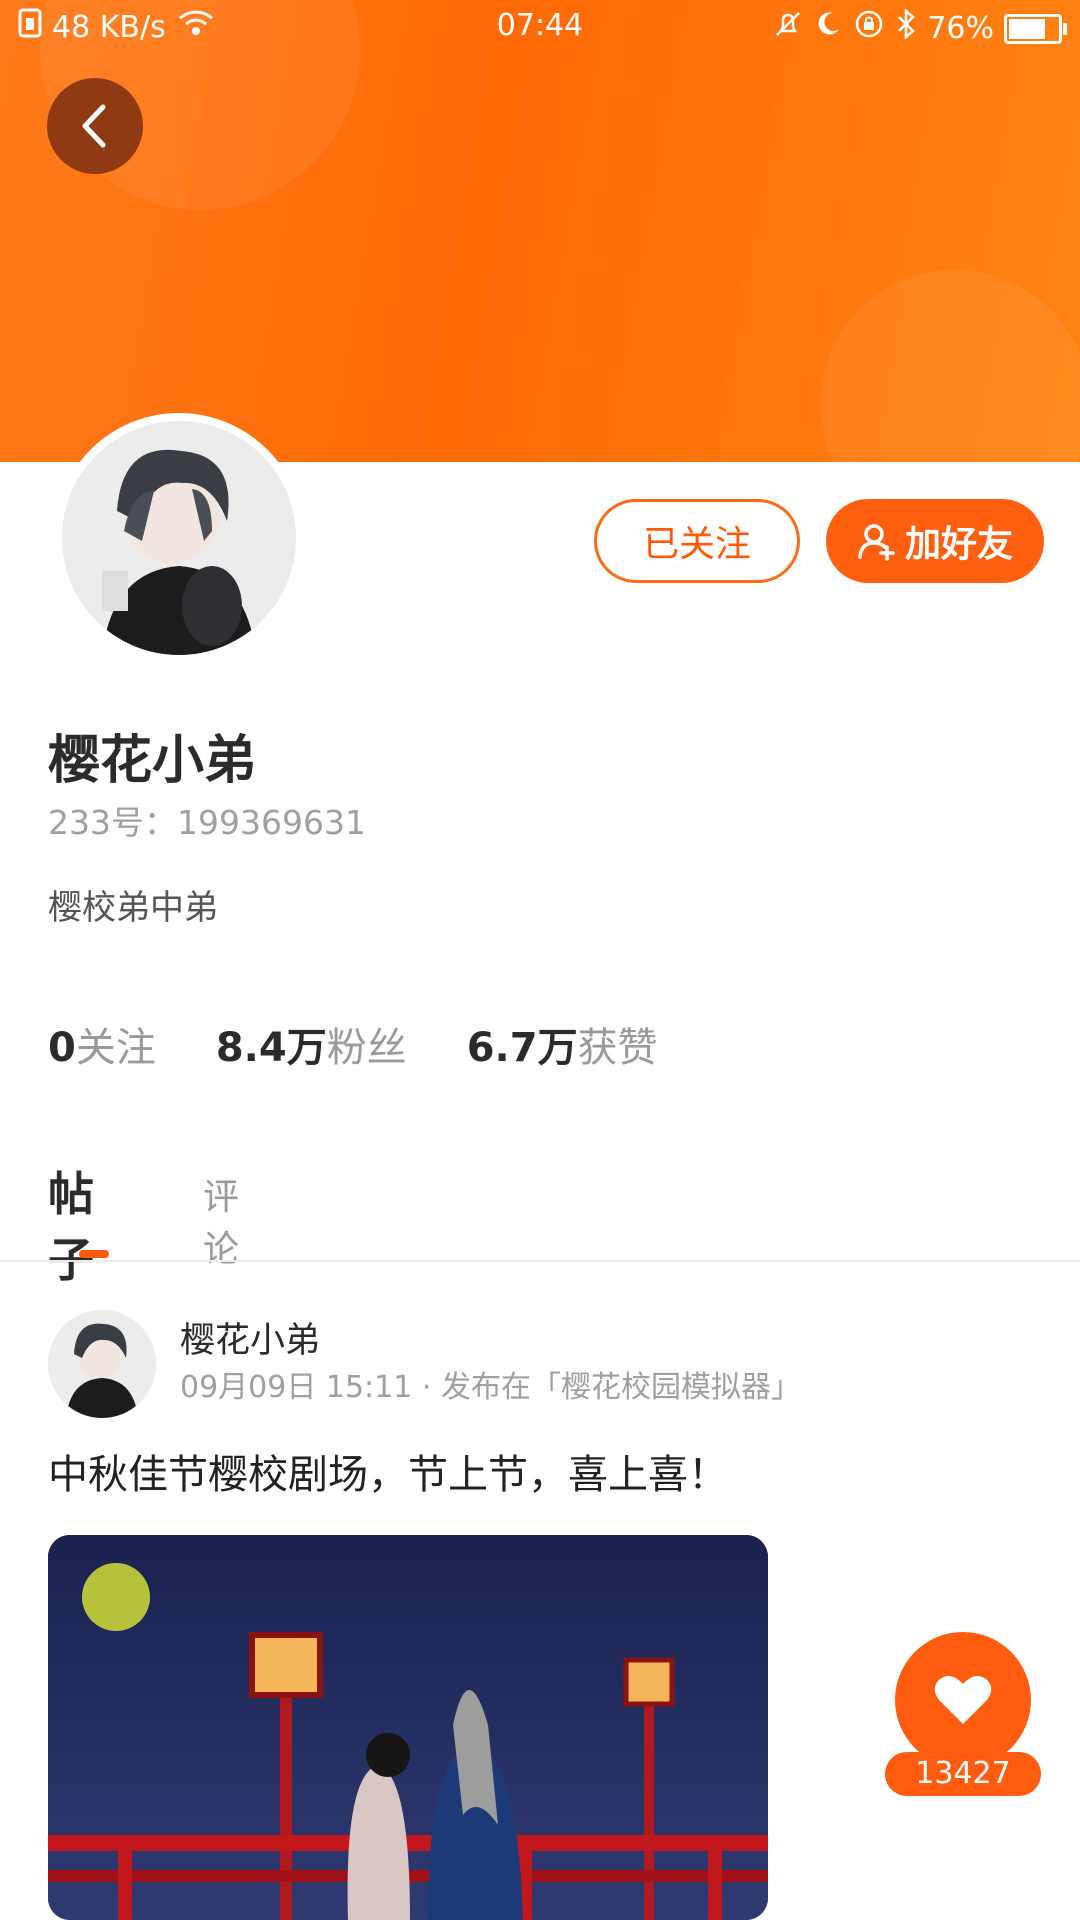  What do you see at coordinates (271, 1048) in the screenshot?
I see `stat-fans-count: 8.4万` at bounding box center [271, 1048].